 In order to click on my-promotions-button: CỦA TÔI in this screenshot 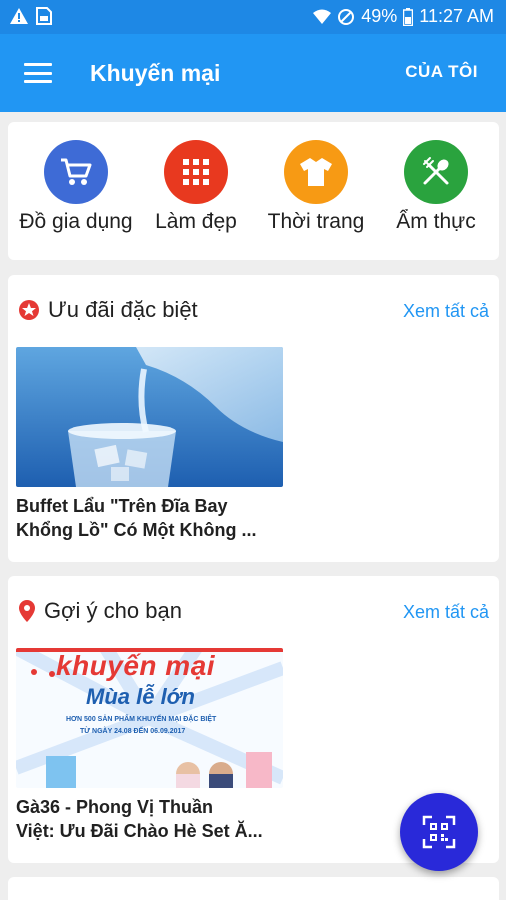, I will do `click(441, 72)`.